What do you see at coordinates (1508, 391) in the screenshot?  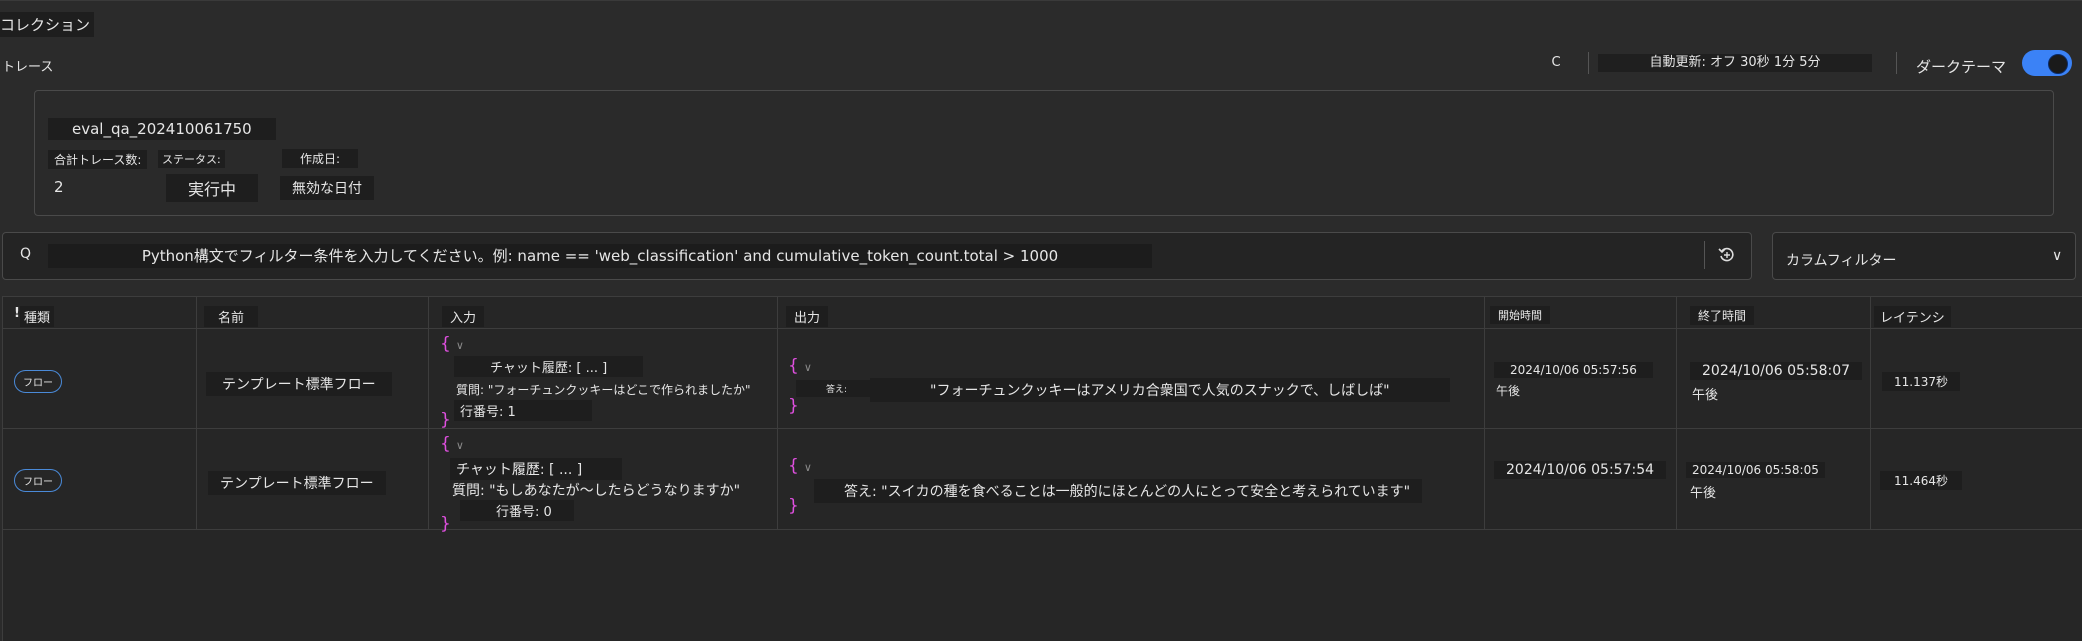 I see `start-time-ampm: 午後` at bounding box center [1508, 391].